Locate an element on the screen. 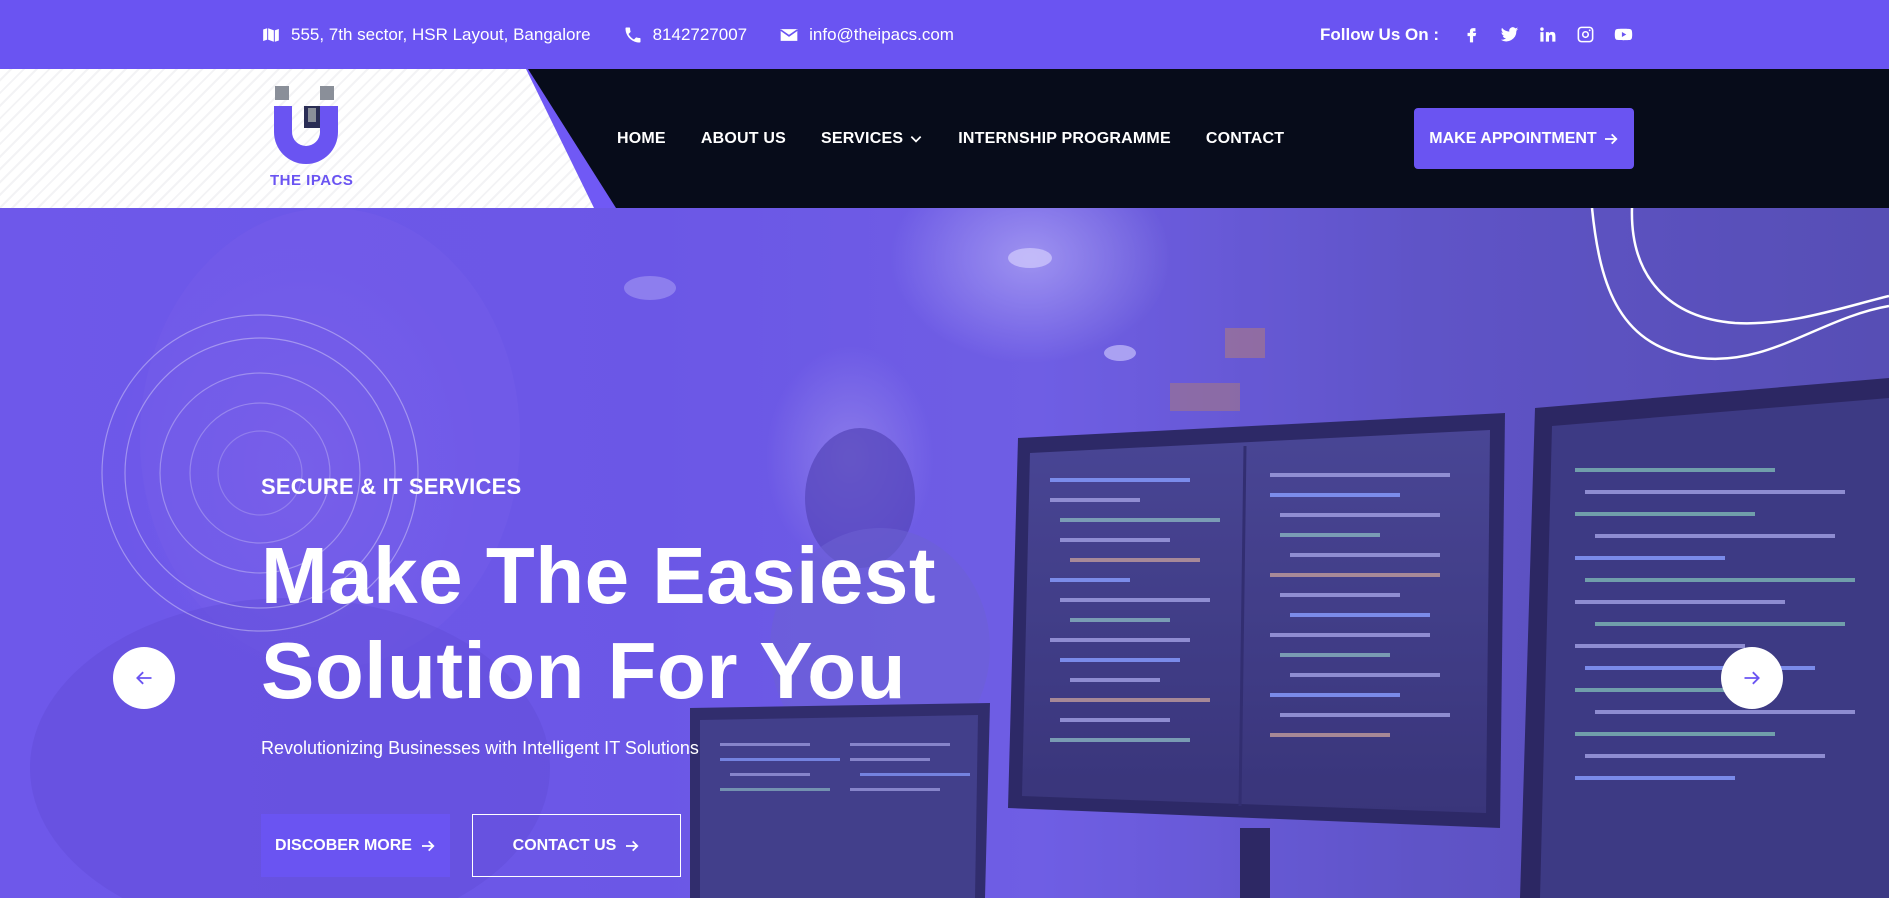 Image resolution: width=1889 pixels, height=898 pixels. hero-eyebrow: SECURE & IT SERVICES is located at coordinates (391, 486).